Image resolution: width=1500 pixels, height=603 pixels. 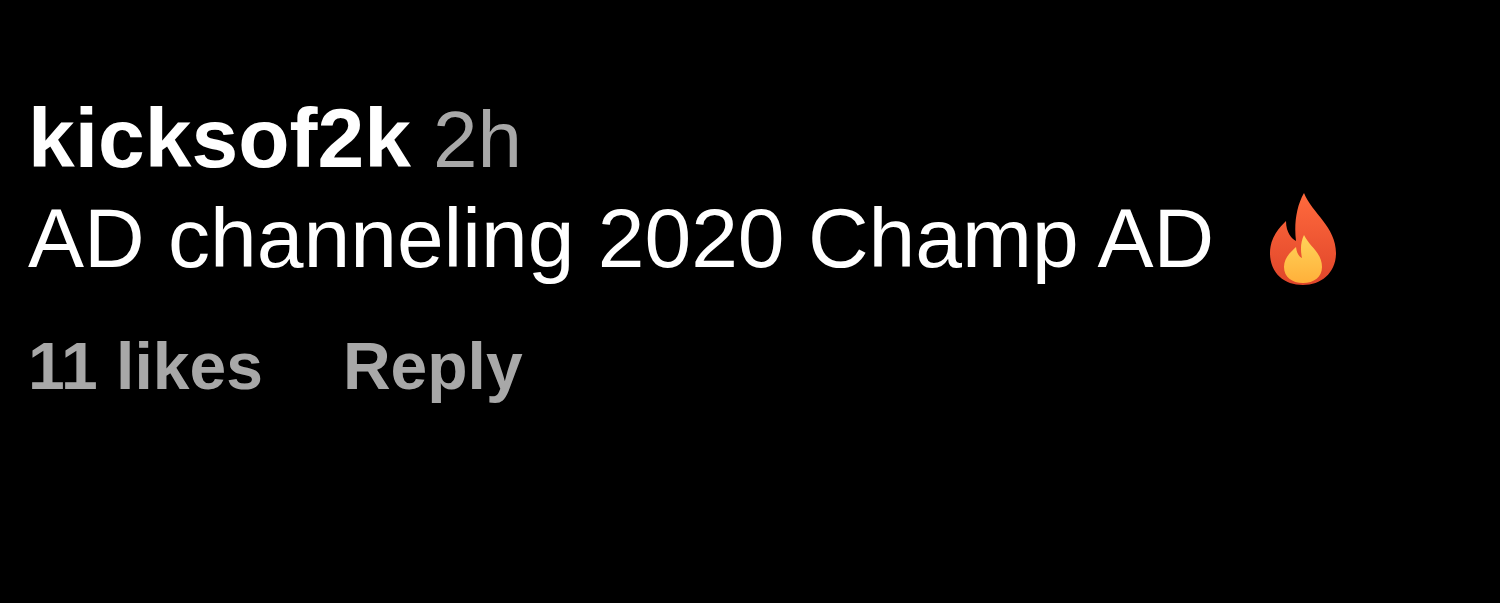 What do you see at coordinates (477, 140) in the screenshot?
I see `timestamp: 2h` at bounding box center [477, 140].